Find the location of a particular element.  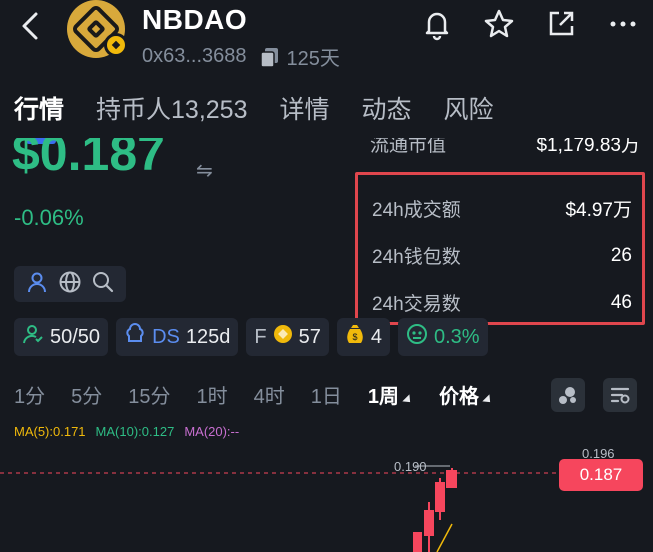

wallets-value: 26 is located at coordinates (621, 255).